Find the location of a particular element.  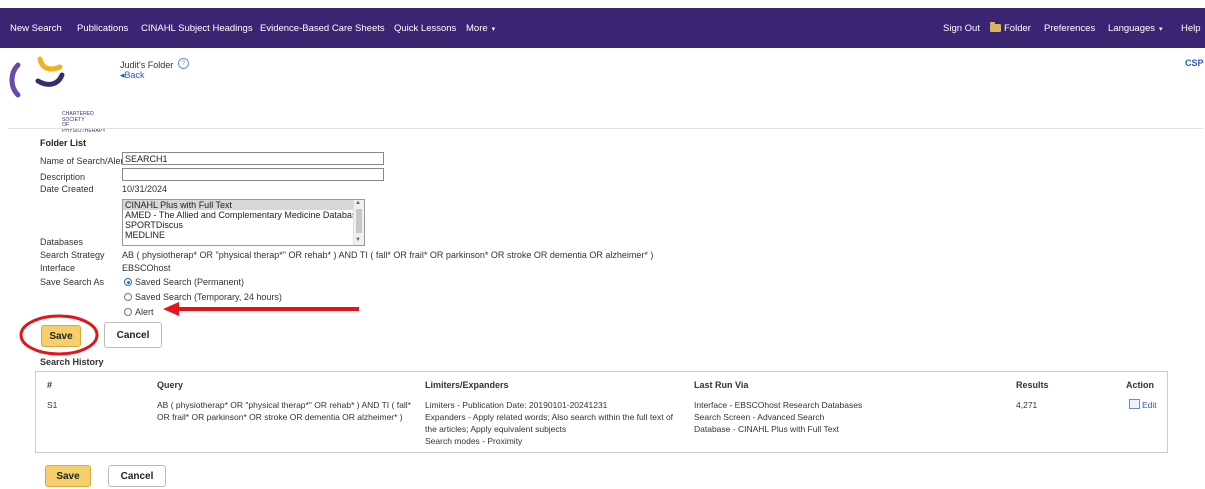

nav-more: More ▾ is located at coordinates (480, 28).